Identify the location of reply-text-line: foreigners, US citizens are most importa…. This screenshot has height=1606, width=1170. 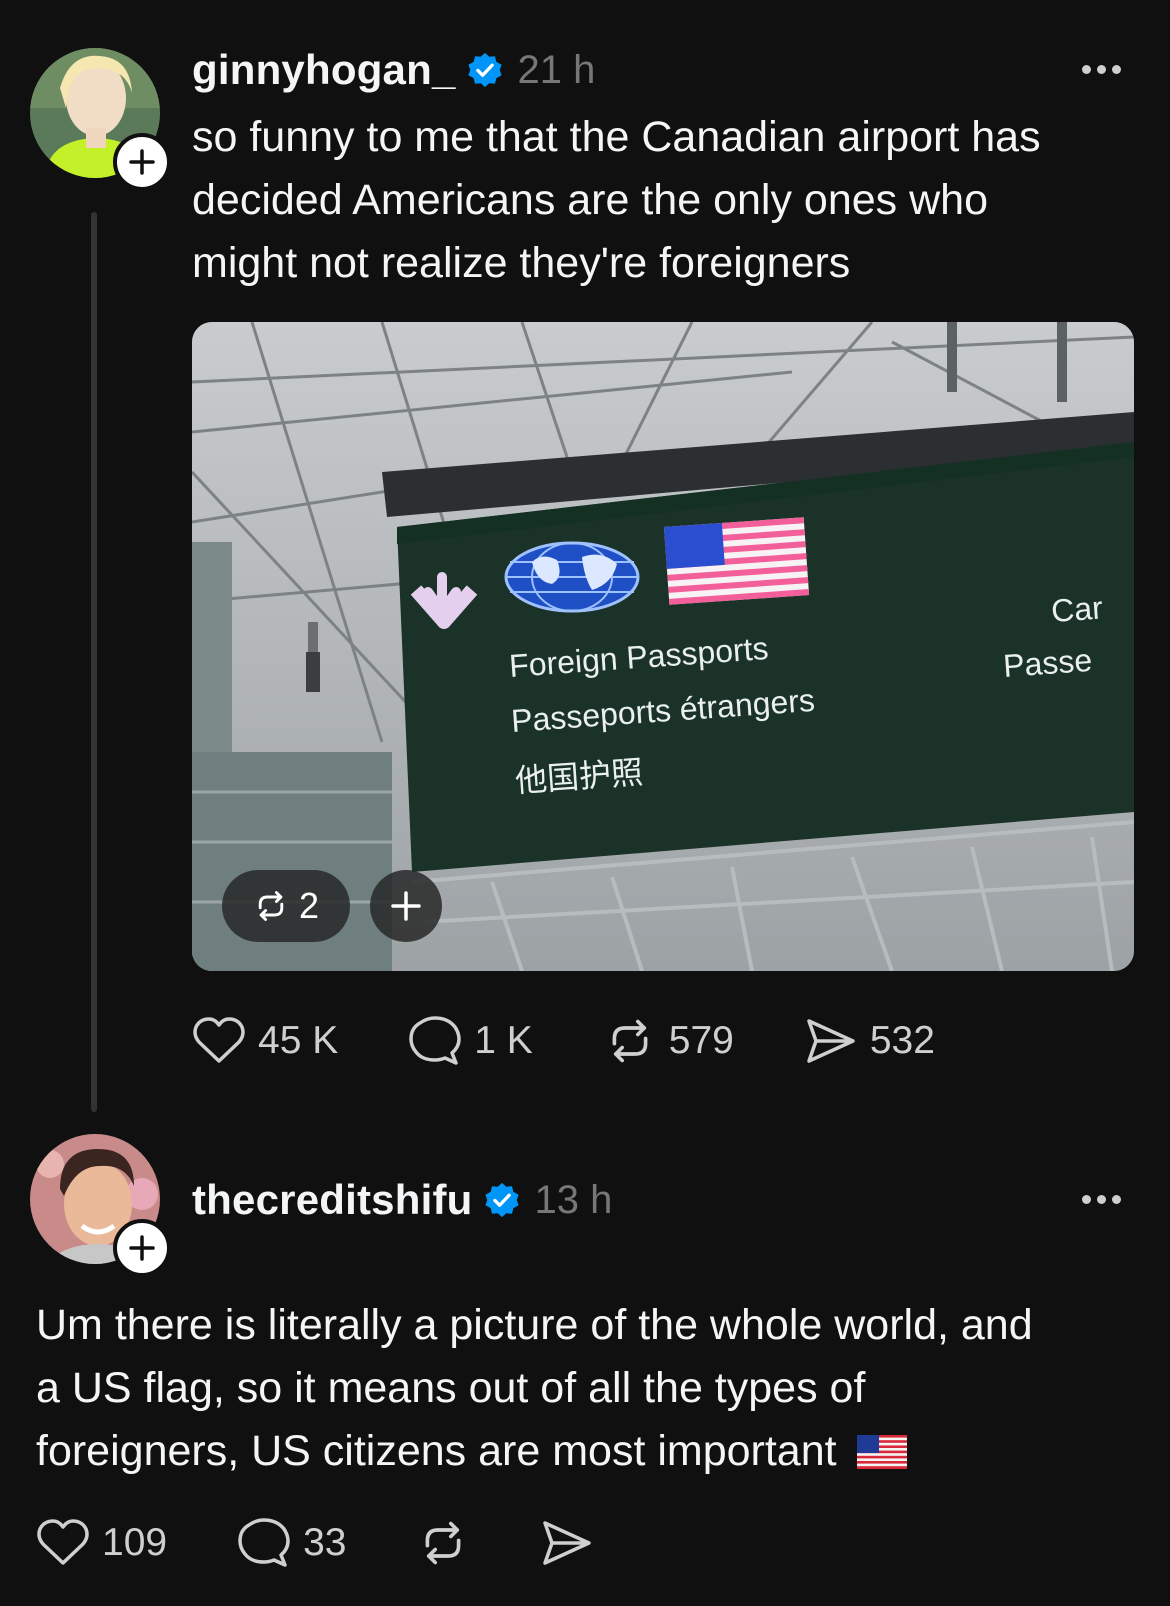
(591, 1451).